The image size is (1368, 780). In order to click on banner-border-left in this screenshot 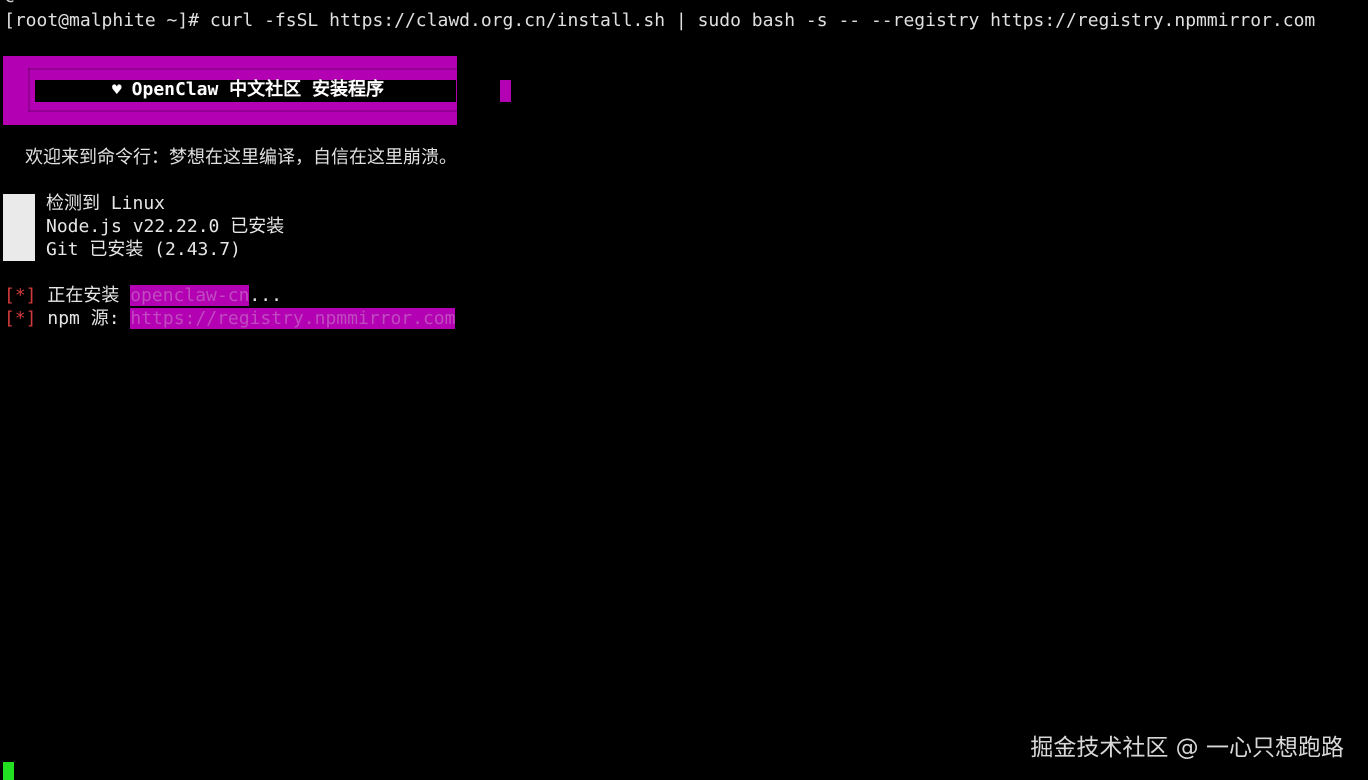, I will do `click(29, 90)`.